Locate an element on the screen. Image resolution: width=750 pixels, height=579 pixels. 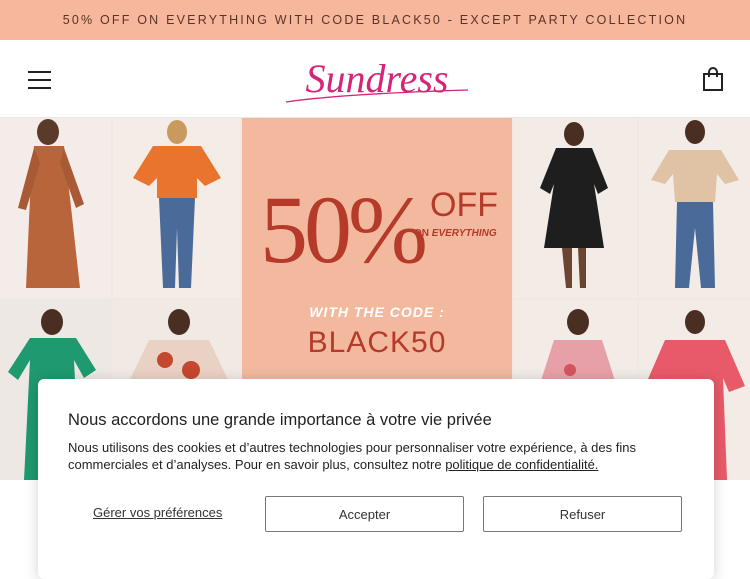
promo-with-code: WITH THE CODE : is located at coordinates (377, 312).